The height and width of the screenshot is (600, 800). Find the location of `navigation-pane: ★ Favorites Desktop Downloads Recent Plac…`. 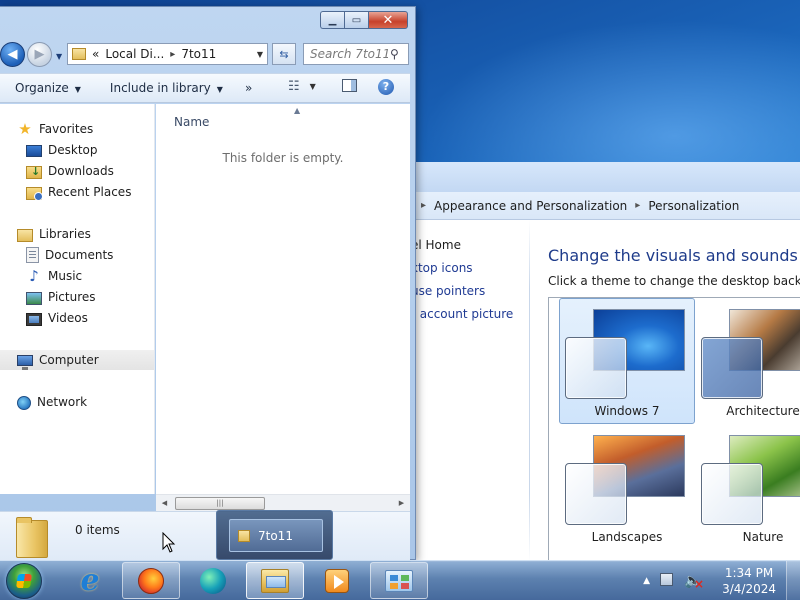

navigation-pane: ★ Favorites Desktop Downloads Recent Plac… is located at coordinates (77, 299).